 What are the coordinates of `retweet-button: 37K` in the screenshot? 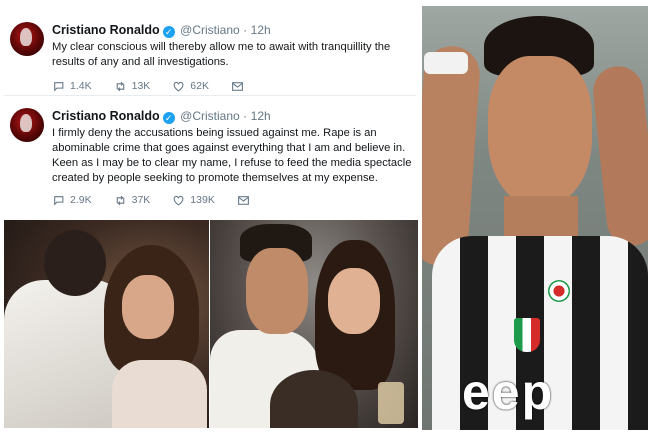 It's located at (132, 200).